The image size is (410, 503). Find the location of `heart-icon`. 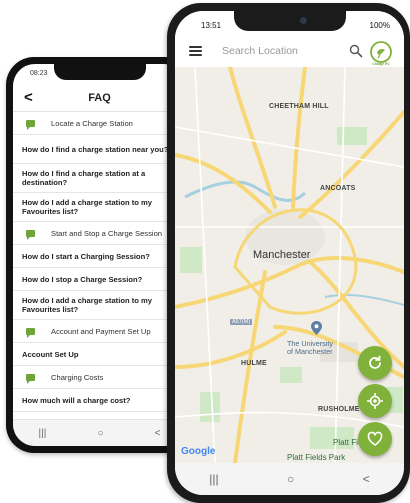

heart-icon is located at coordinates (375, 438).